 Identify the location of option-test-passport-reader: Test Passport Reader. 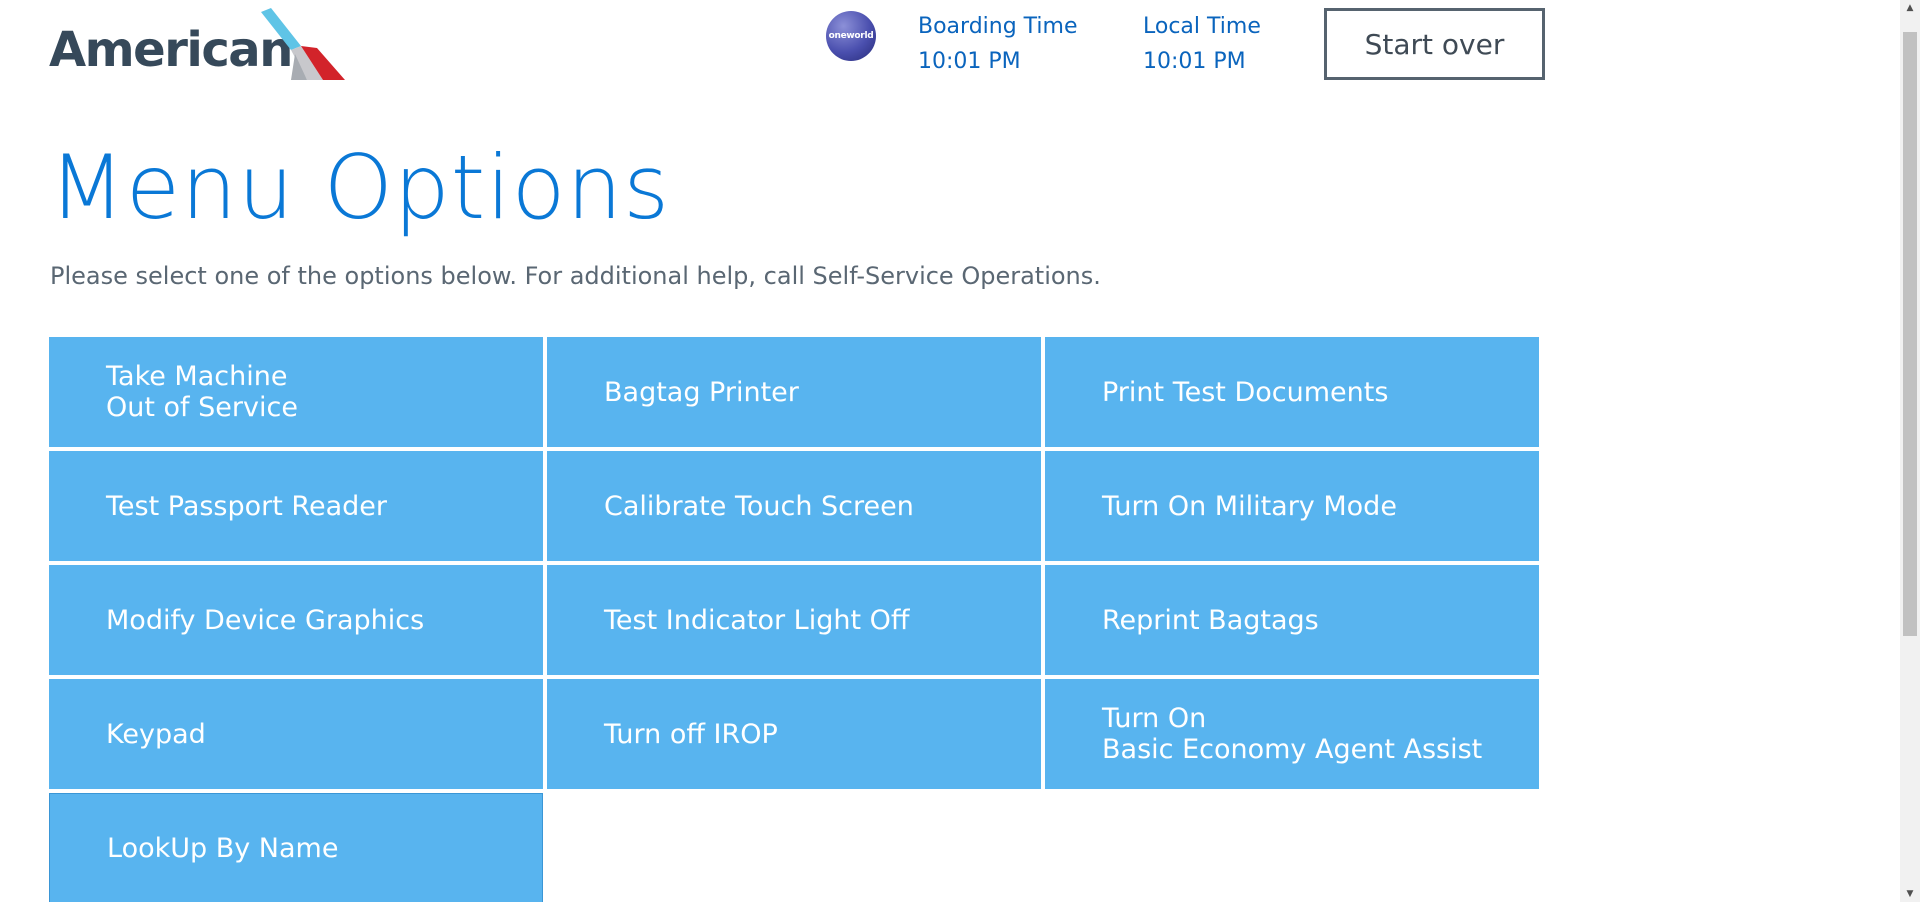
(296, 506).